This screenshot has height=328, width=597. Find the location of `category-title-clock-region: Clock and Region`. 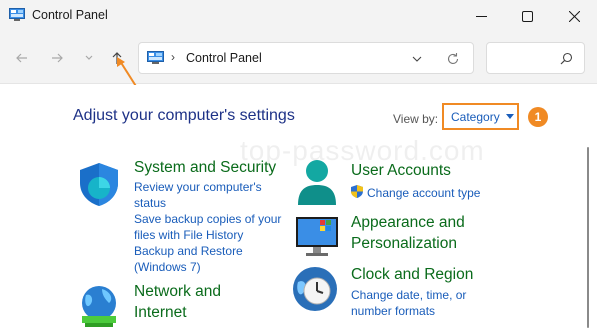

category-title-clock-region: Clock and Region is located at coordinates (412, 275).